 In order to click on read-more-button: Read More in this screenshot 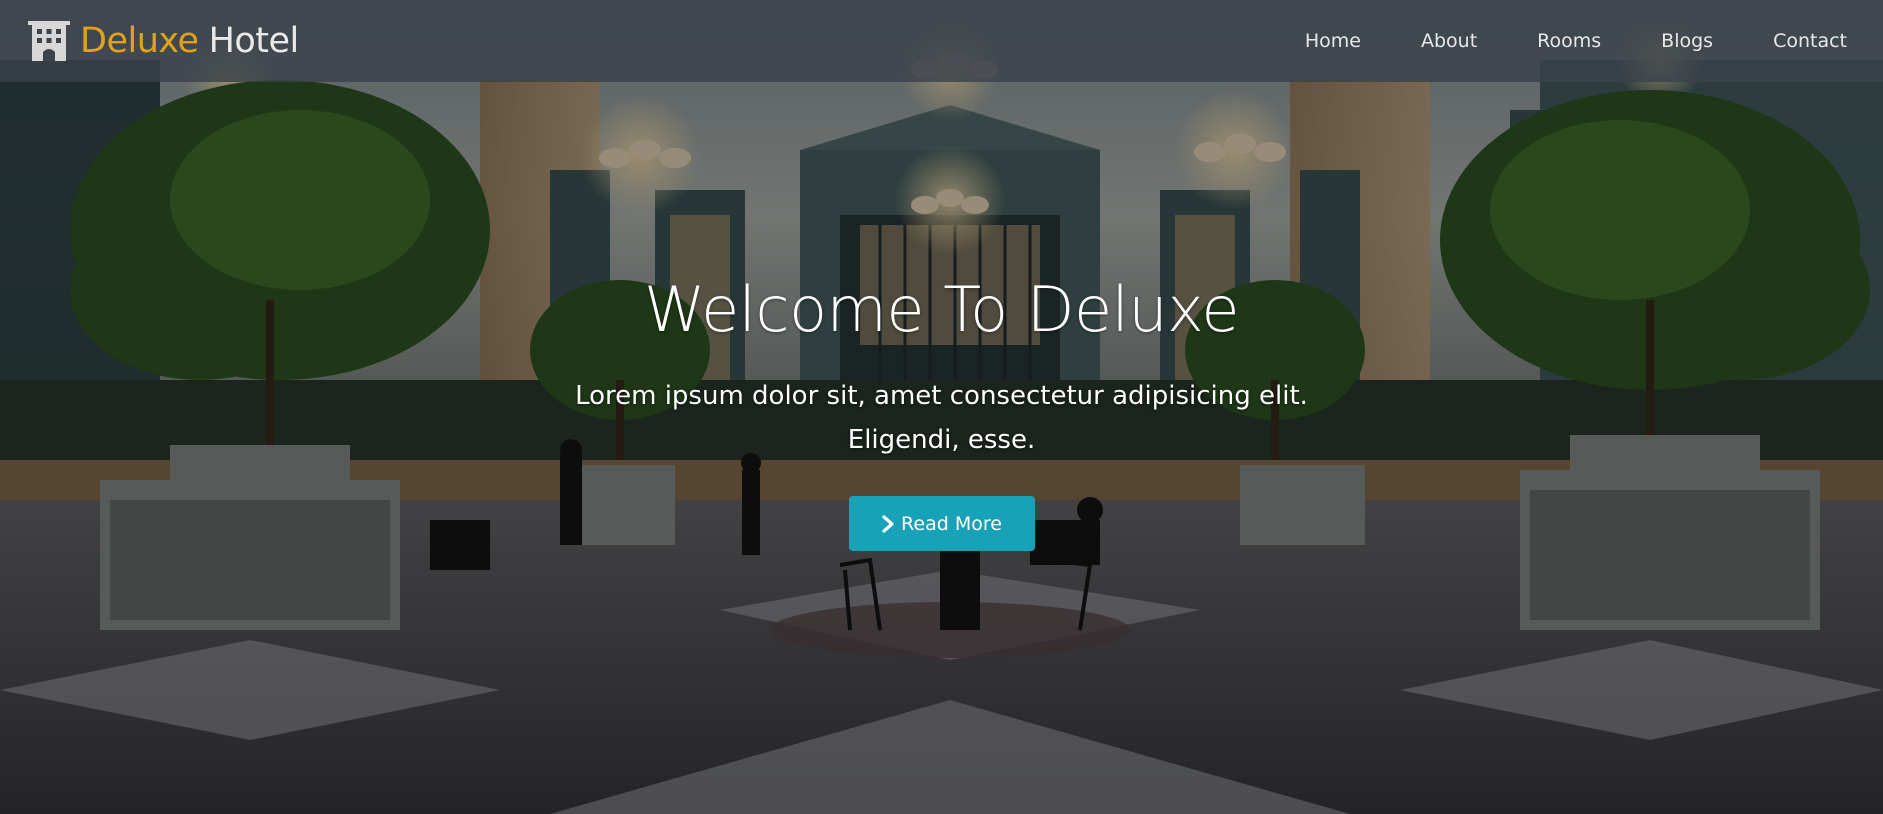, I will do `click(941, 523)`.